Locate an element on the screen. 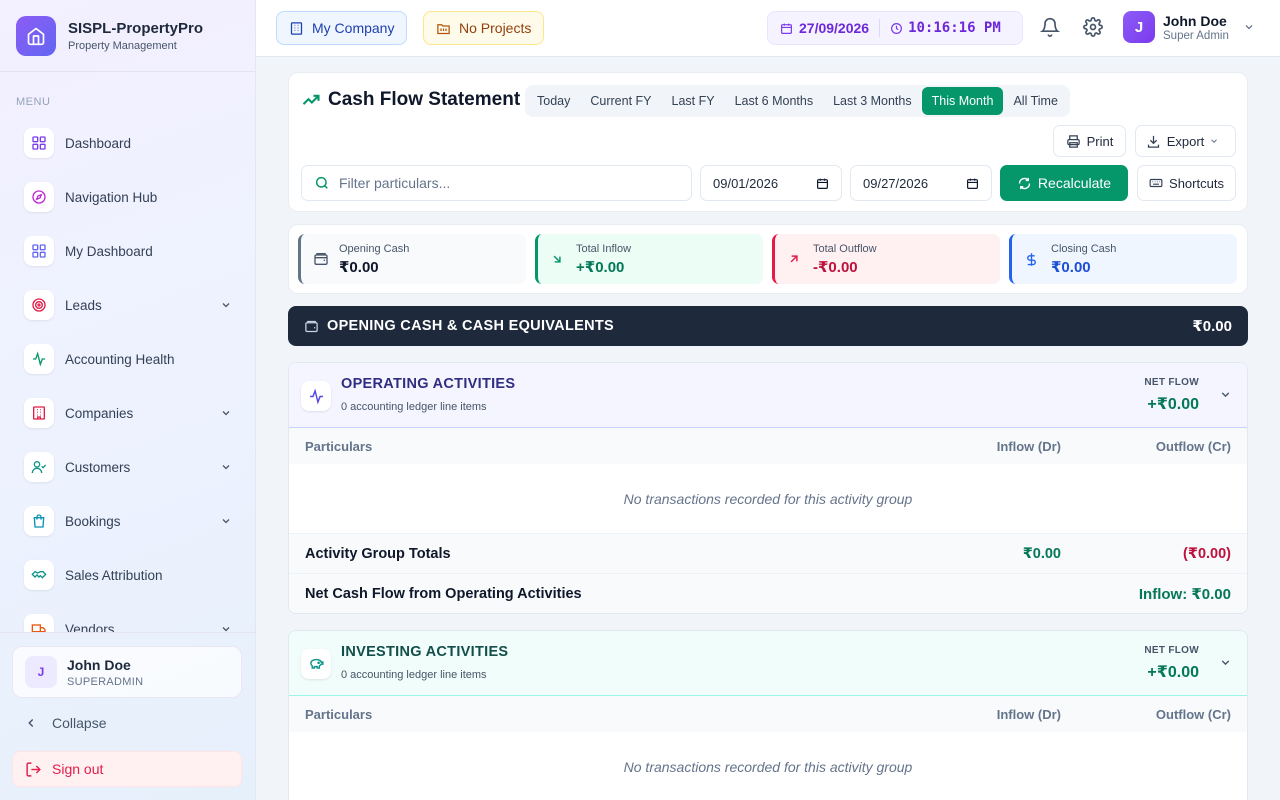  recalculate-button: Recalculate is located at coordinates (1064, 183).